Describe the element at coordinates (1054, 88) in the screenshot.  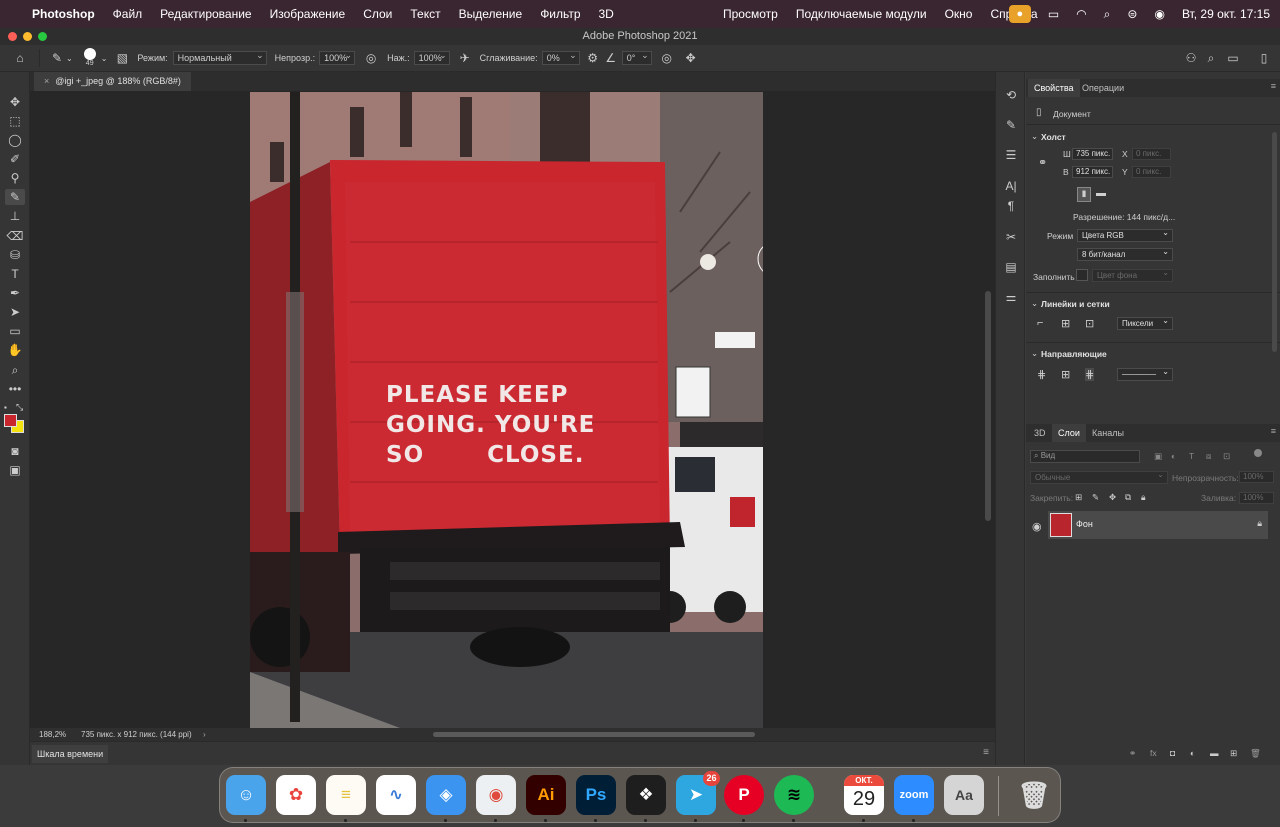
I see `tab-properties: Свойства` at that location.